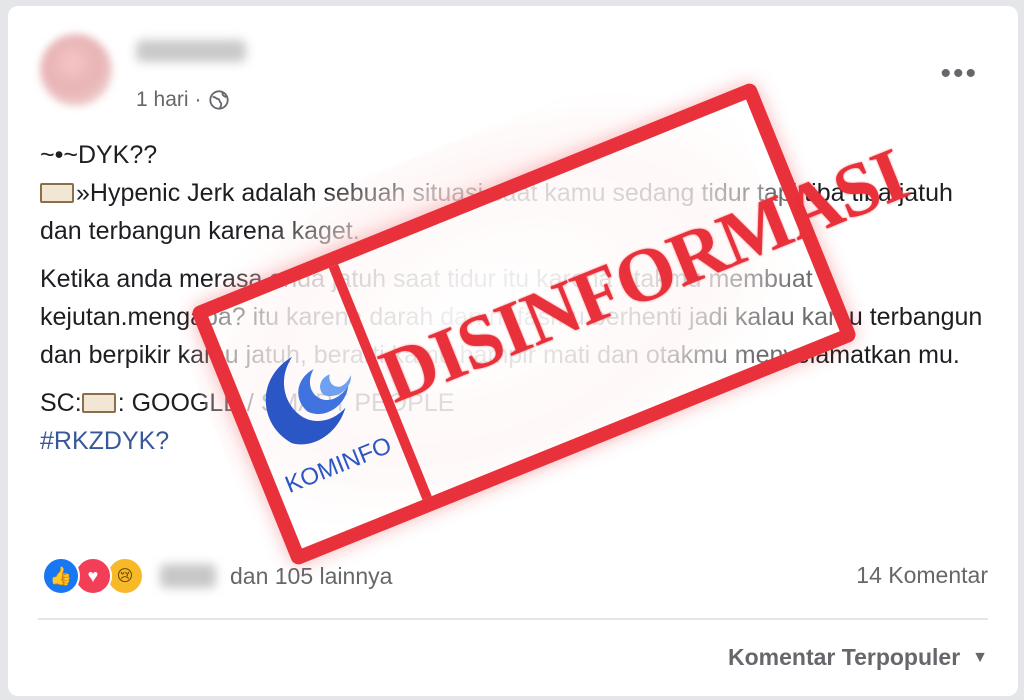 The image size is (1024, 700). Describe the element at coordinates (188, 576) in the screenshot. I see `reactor-names-blurred` at that location.